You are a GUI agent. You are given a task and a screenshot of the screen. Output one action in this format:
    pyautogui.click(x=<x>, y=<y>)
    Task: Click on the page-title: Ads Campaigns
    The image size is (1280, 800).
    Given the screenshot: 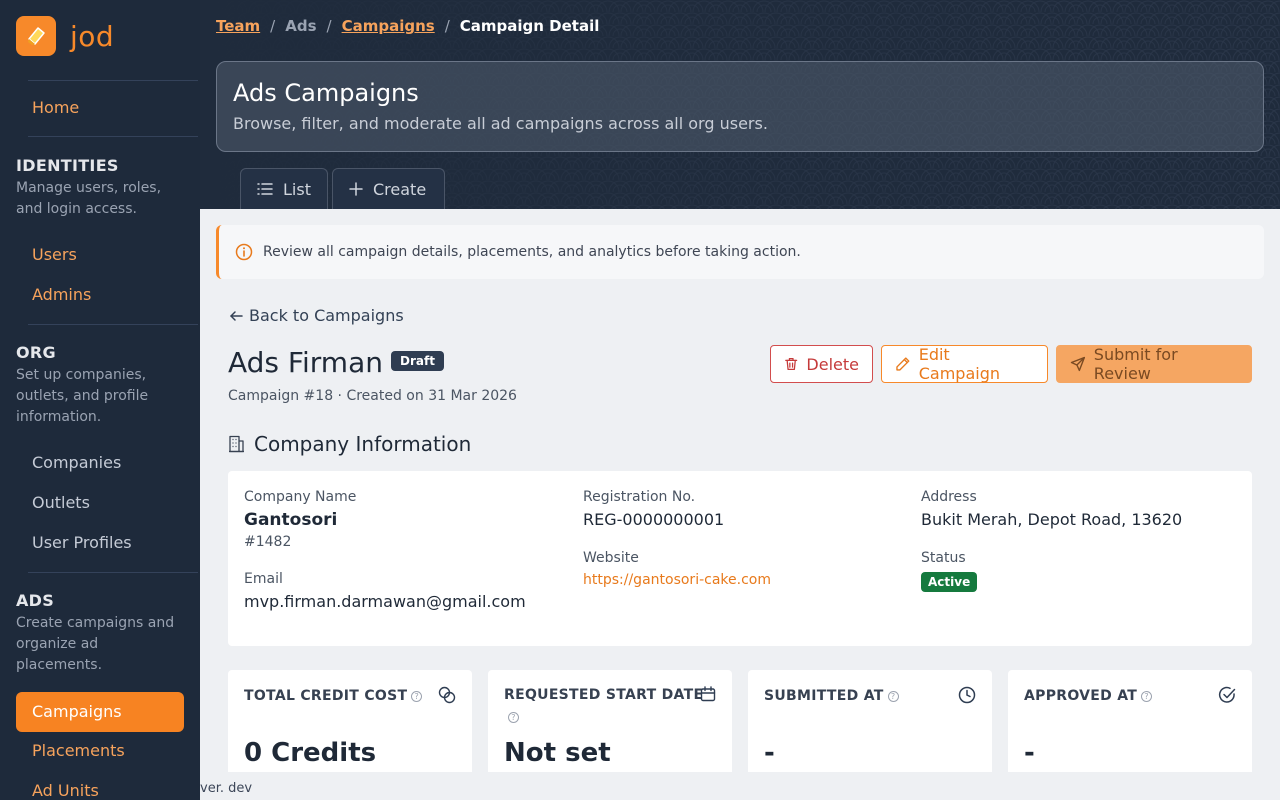 What is the action you would take?
    pyautogui.click(x=326, y=93)
    